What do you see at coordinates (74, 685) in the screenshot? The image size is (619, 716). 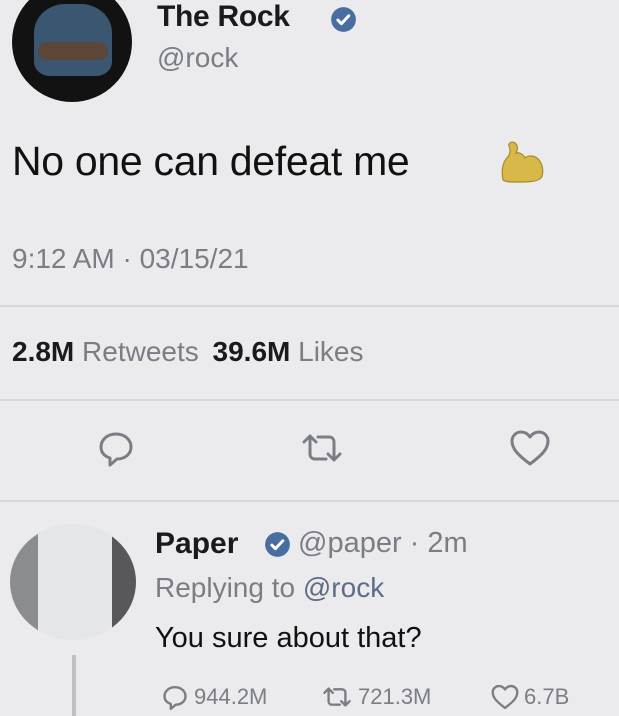 I see `thread-line` at bounding box center [74, 685].